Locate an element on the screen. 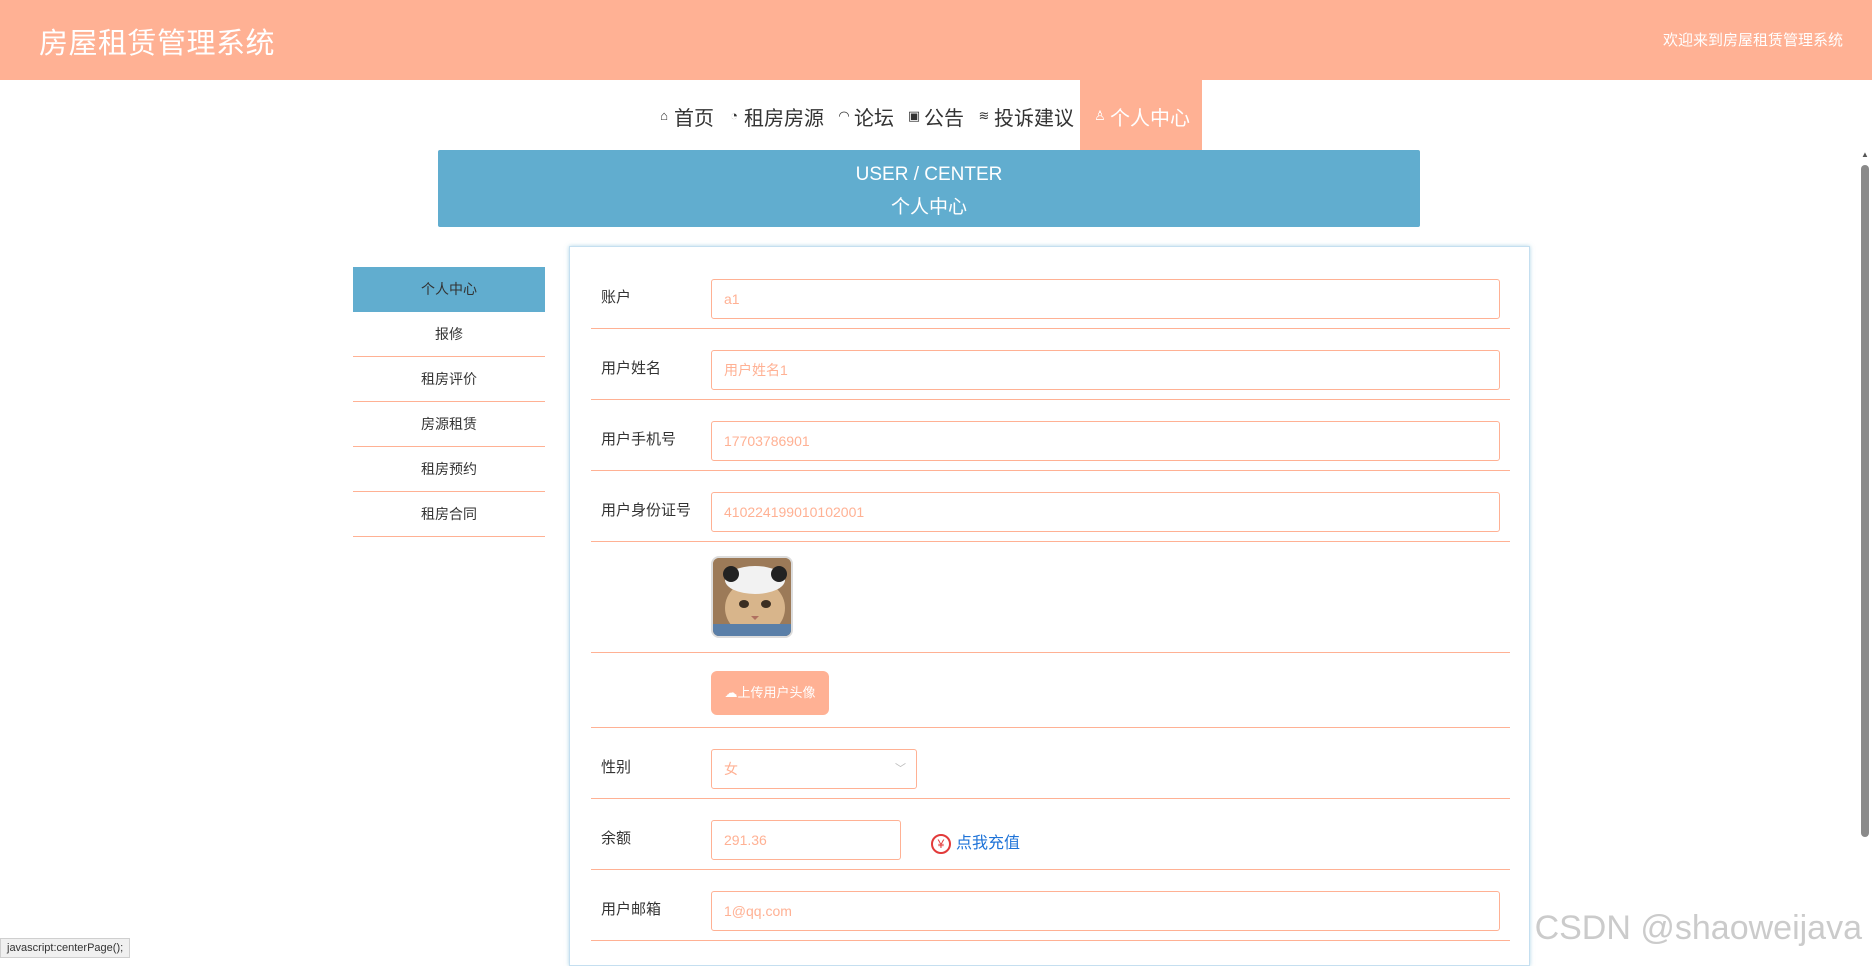 This screenshot has width=1872, height=966. side-item-rental: 房源租赁 is located at coordinates (449, 424).